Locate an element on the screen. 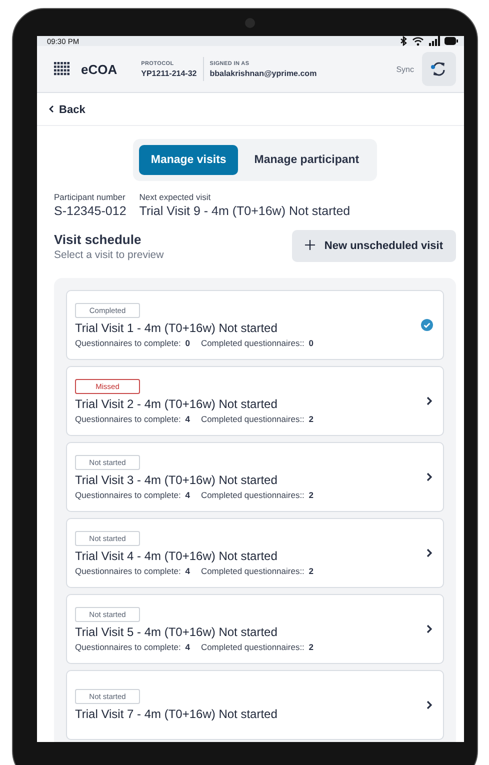 The width and height of the screenshot is (489, 765). visit-title: Trial Visit 2 - 4m (T0+16w) Not started is located at coordinates (176, 403).